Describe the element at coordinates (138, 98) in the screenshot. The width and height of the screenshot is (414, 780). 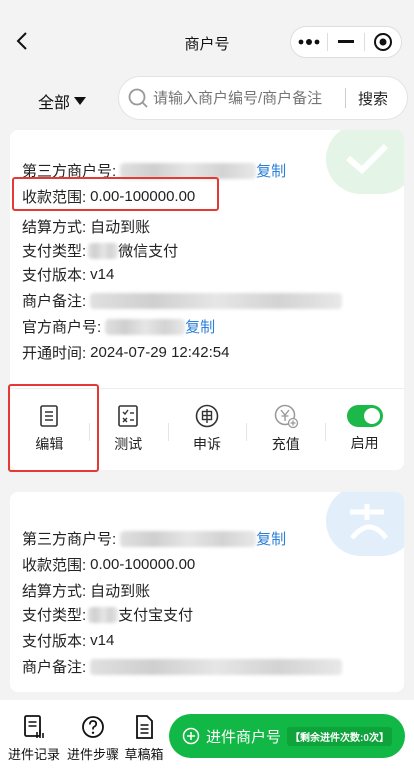
I see `search-icon` at that location.